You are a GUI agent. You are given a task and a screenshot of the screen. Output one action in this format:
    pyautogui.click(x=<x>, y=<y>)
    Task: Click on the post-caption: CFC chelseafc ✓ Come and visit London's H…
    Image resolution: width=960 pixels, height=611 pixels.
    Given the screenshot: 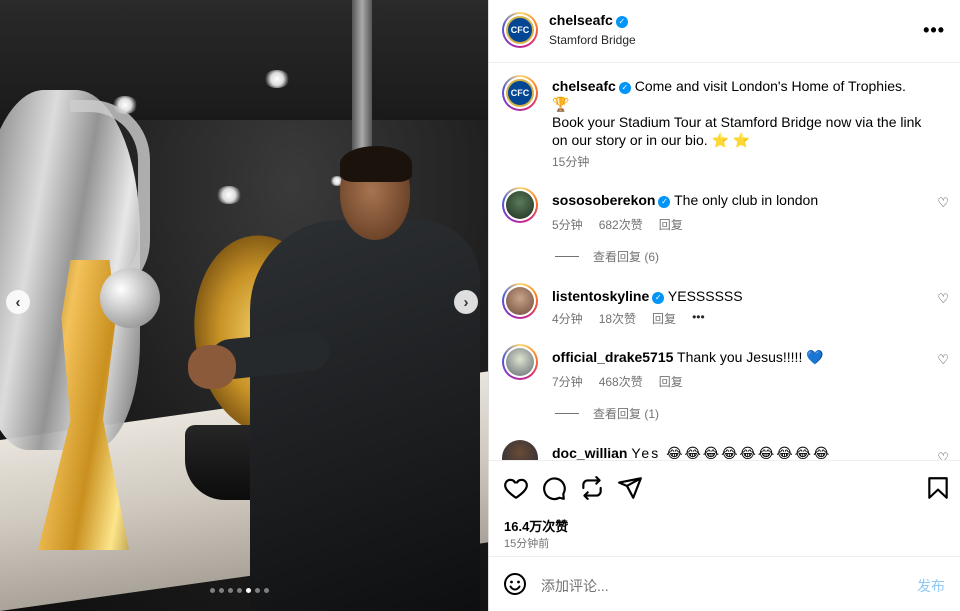 What is the action you would take?
    pyautogui.click(x=724, y=125)
    